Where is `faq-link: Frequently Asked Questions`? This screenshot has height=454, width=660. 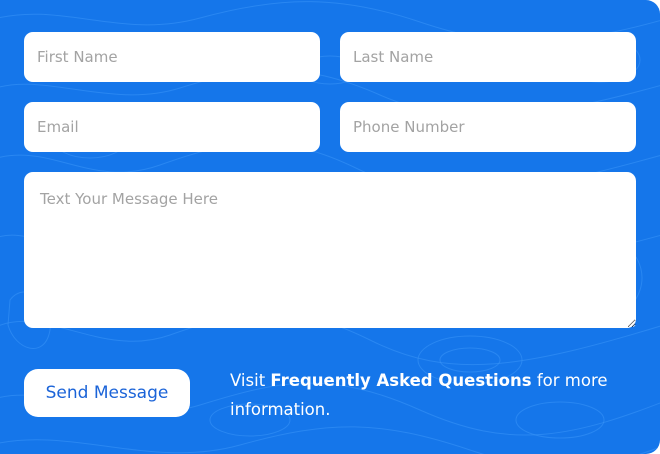
faq-link: Frequently Asked Questions is located at coordinates (400, 380).